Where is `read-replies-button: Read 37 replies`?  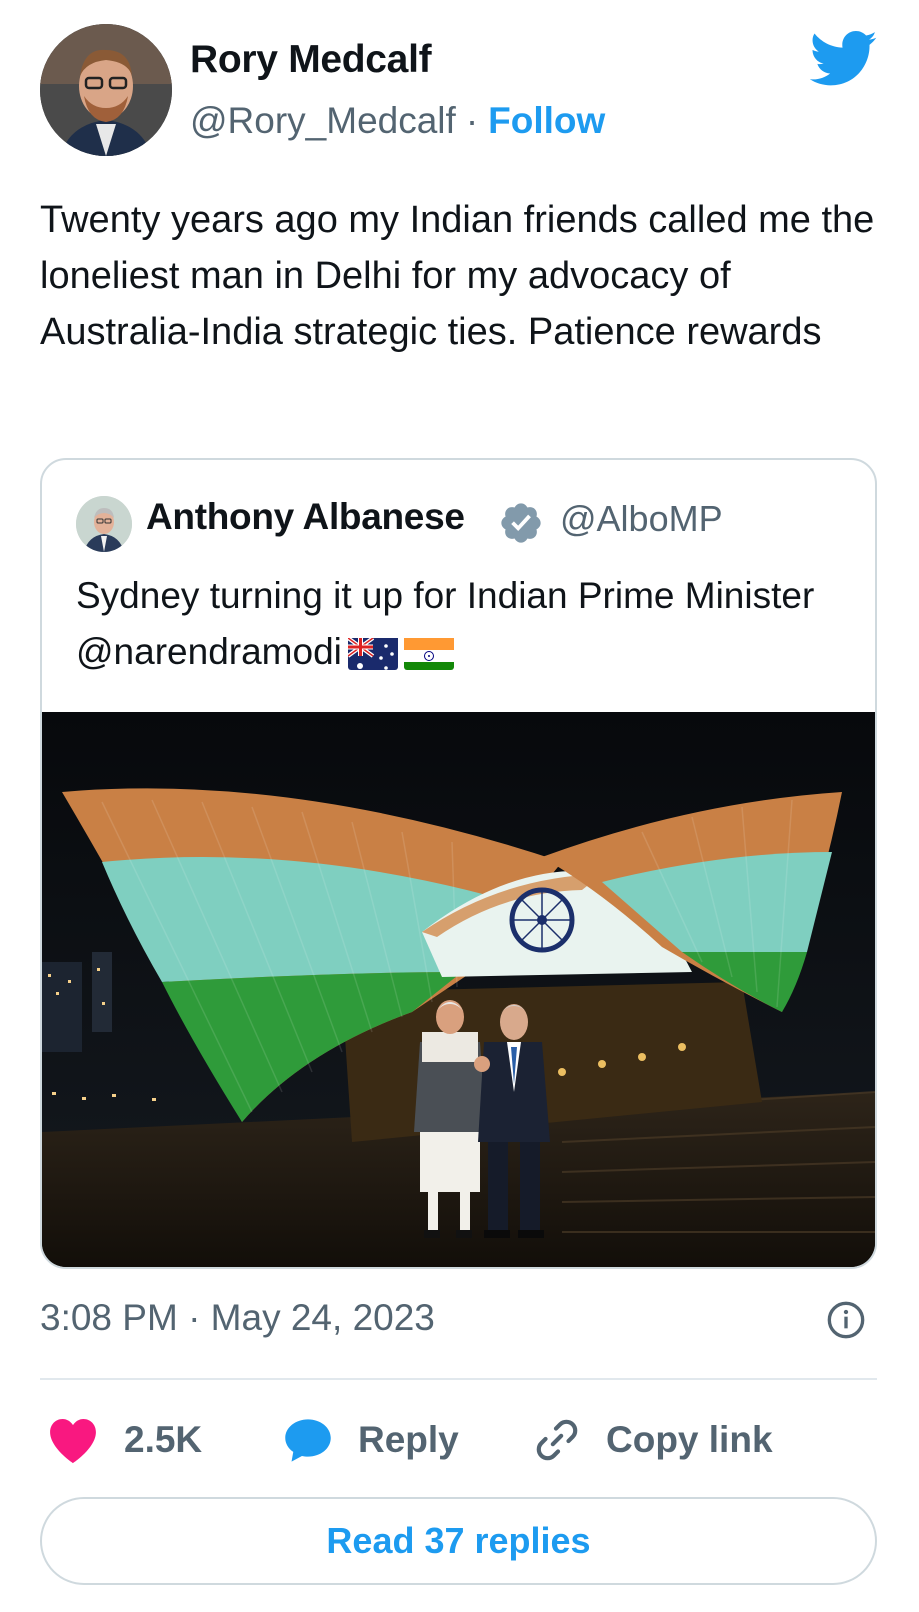
read-replies-button: Read 37 replies is located at coordinates (458, 1541).